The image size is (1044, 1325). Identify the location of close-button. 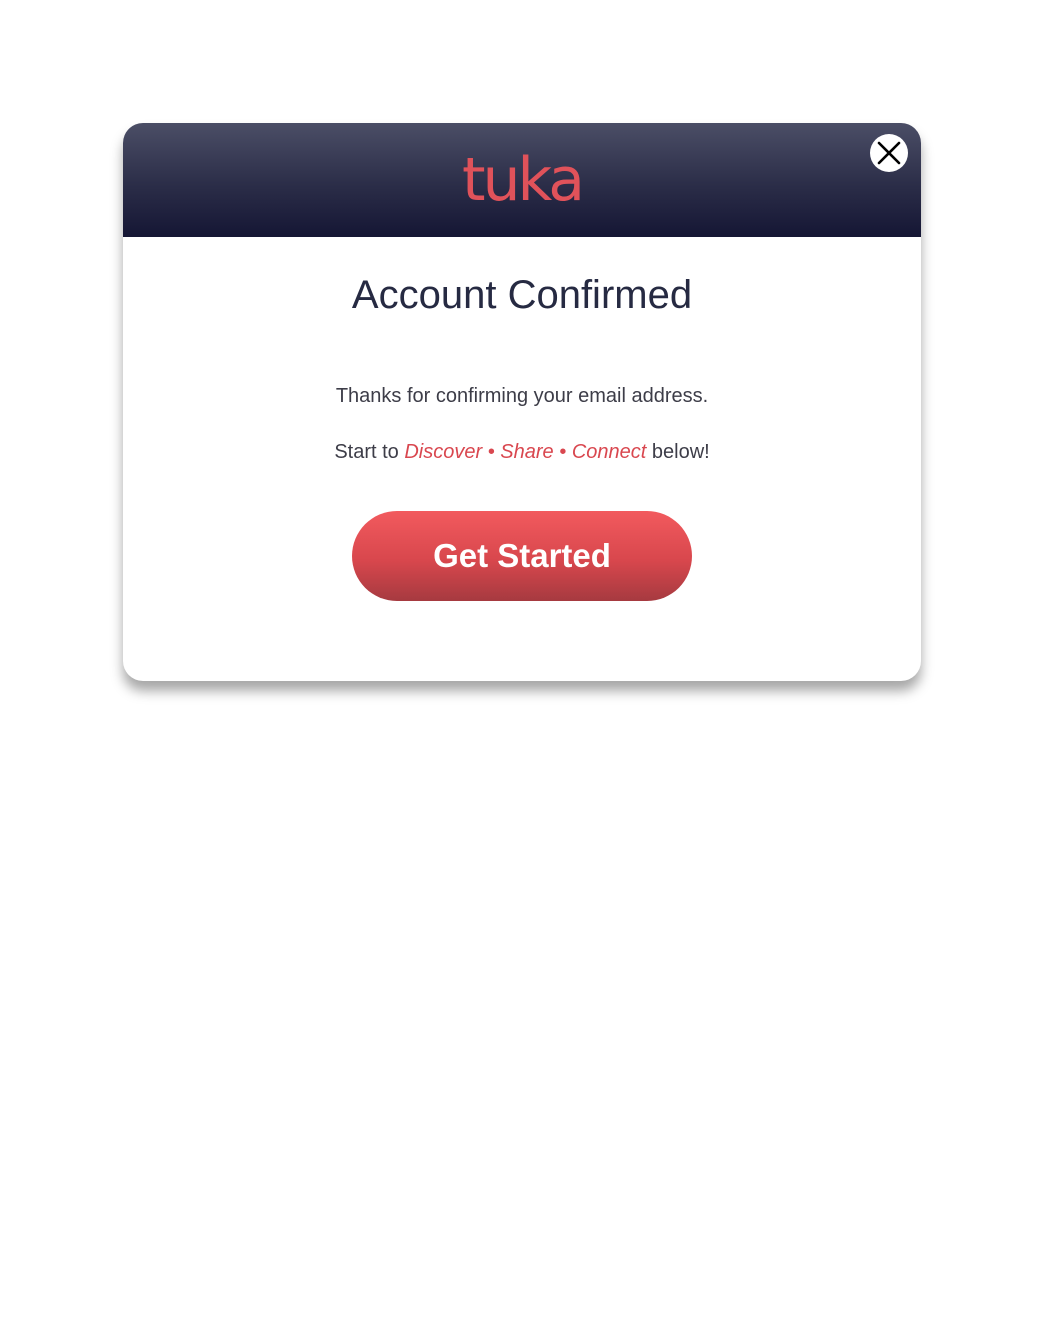
(889, 153).